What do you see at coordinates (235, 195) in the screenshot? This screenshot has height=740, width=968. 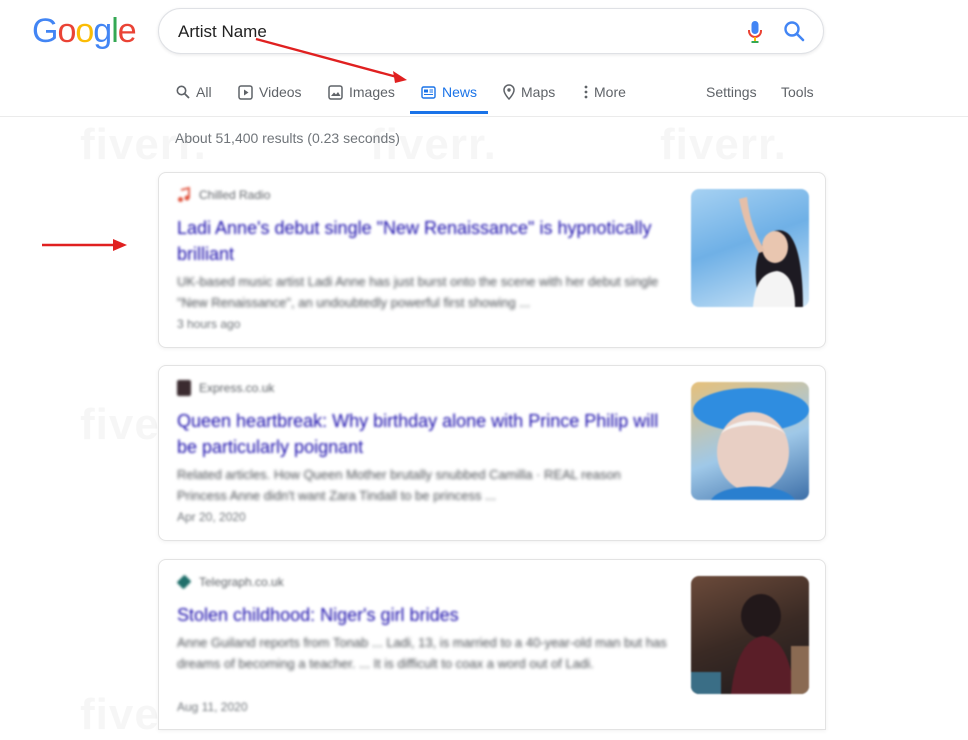 I see `source-name: Chilled Radio` at bounding box center [235, 195].